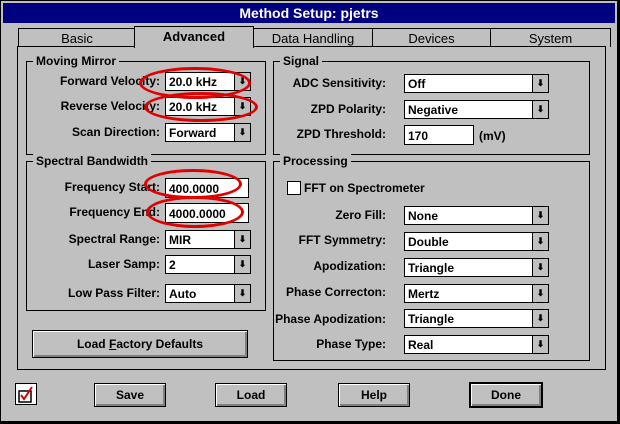 This screenshot has height=424, width=620. Describe the element at coordinates (251, 395) in the screenshot. I see `load-button: Load` at that location.